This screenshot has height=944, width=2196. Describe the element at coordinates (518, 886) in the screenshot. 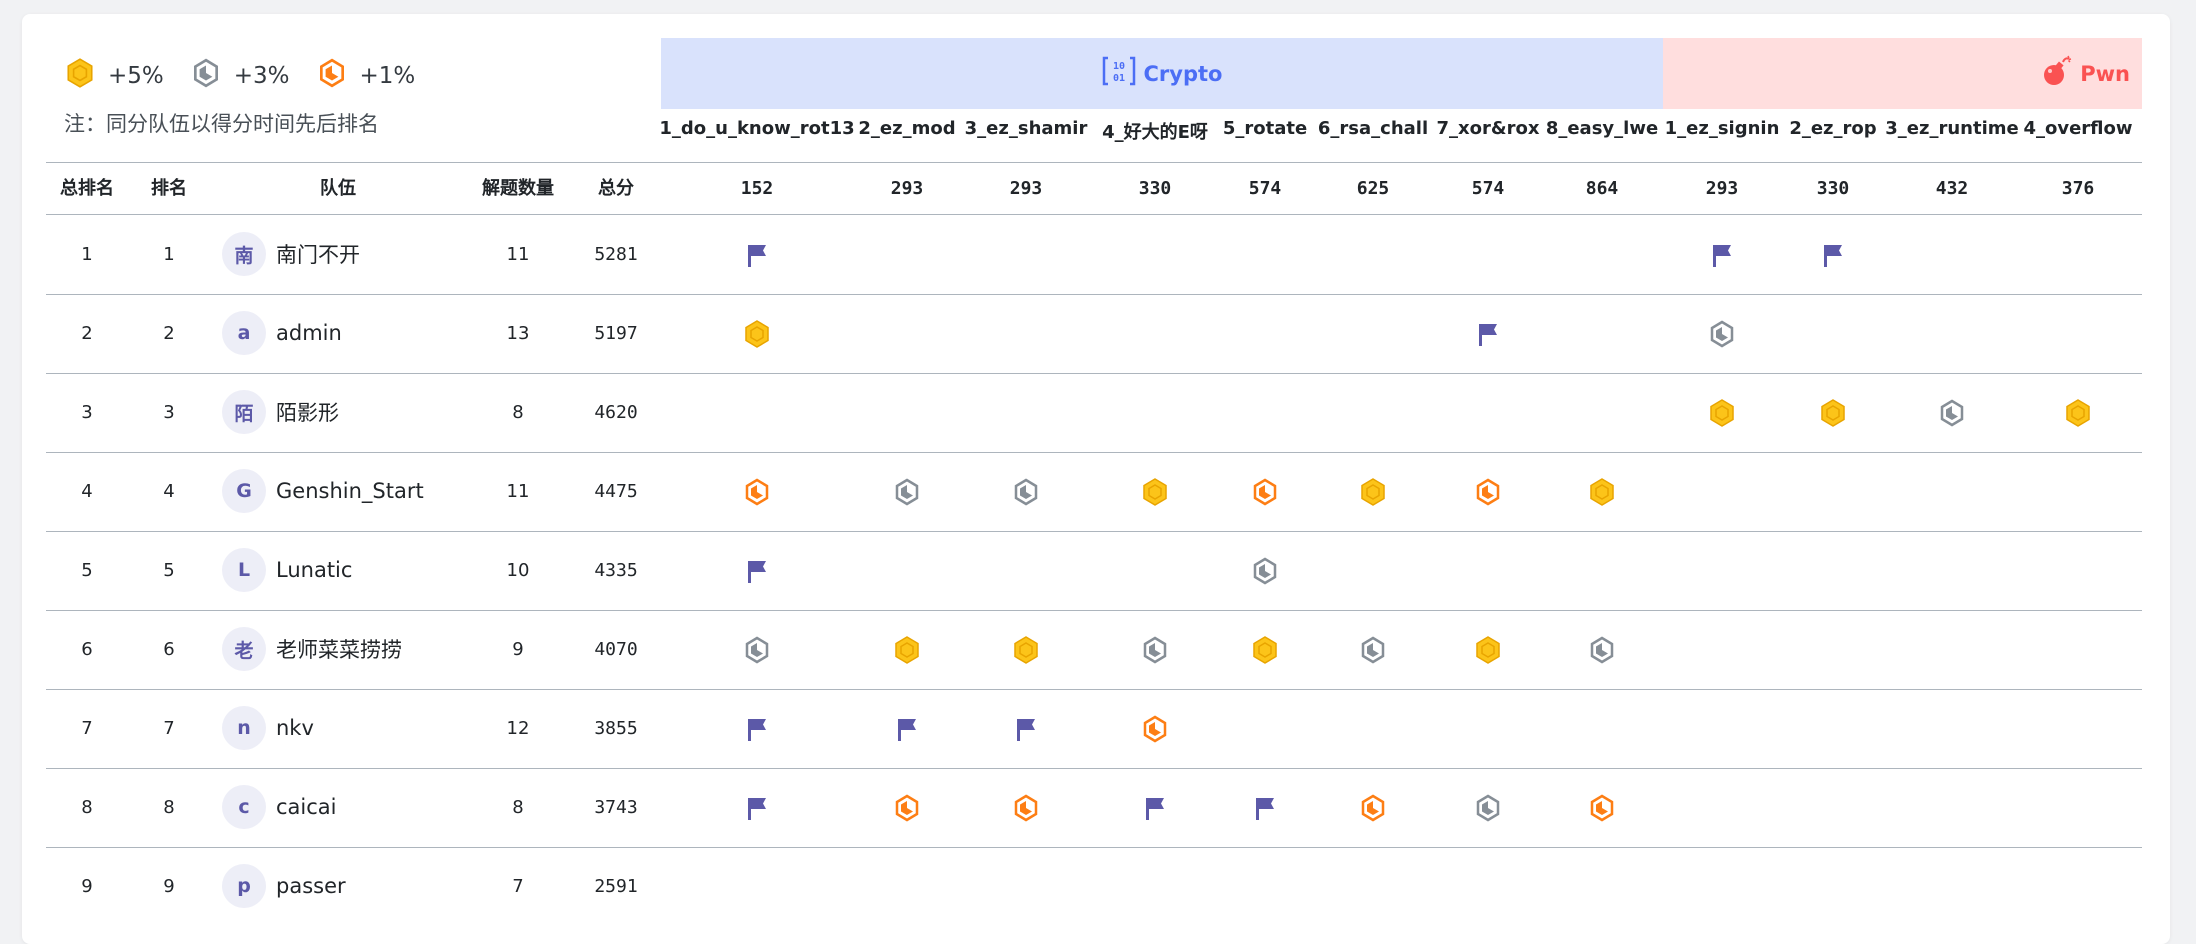

I see `solved-count: 7` at that location.